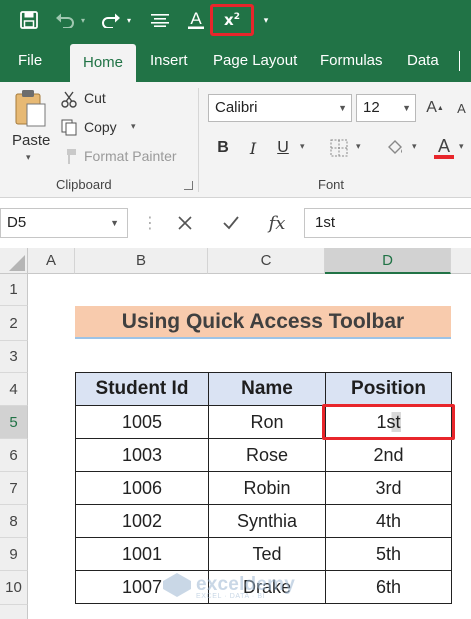 The height and width of the screenshot is (619, 471). I want to click on fill-color-dropdown-icon: ▾, so click(414, 146).